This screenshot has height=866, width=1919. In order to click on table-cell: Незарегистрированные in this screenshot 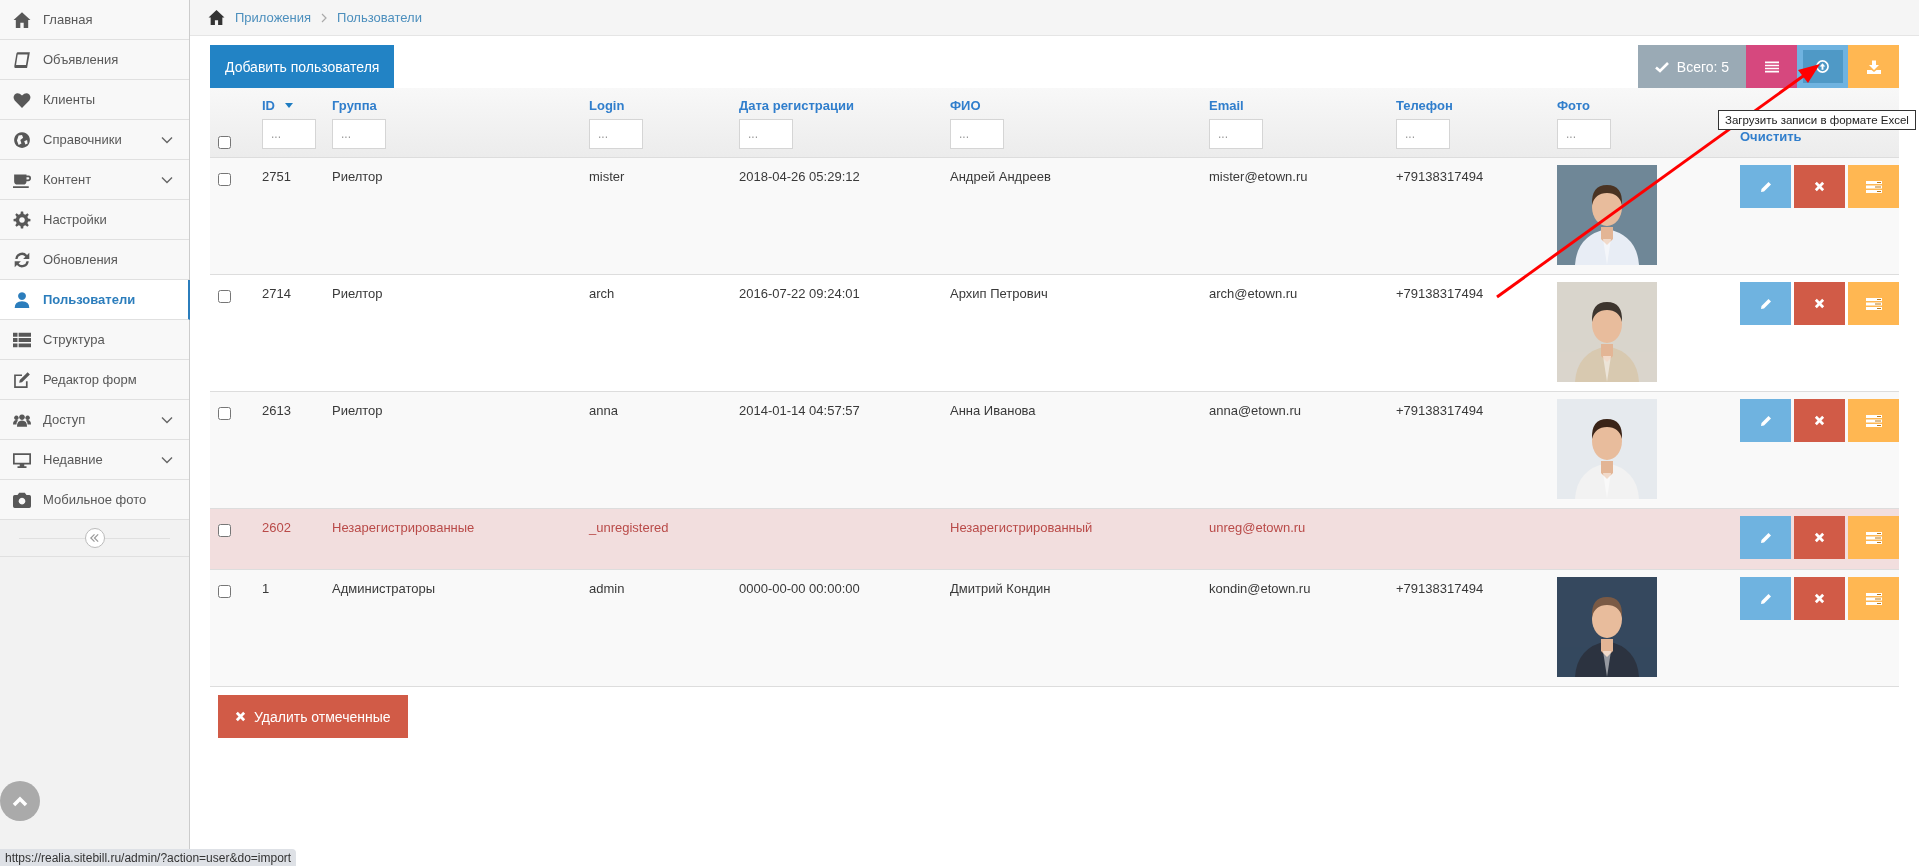, I will do `click(403, 527)`.